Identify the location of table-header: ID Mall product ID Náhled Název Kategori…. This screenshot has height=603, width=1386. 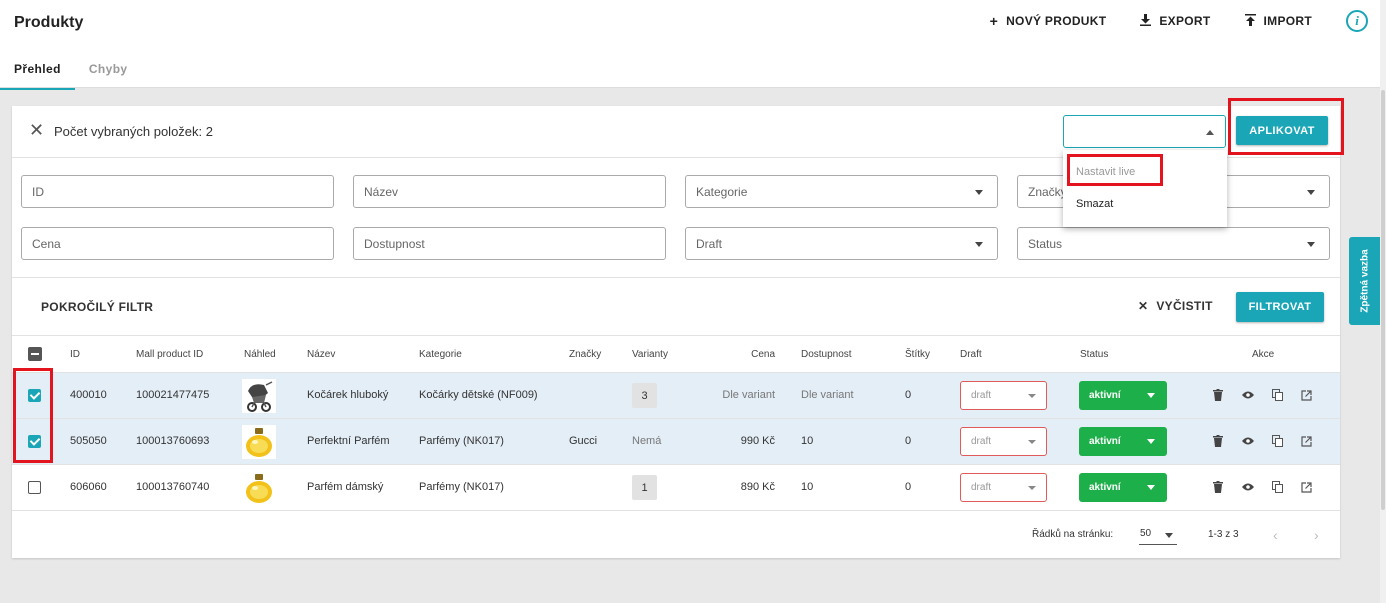
(676, 354).